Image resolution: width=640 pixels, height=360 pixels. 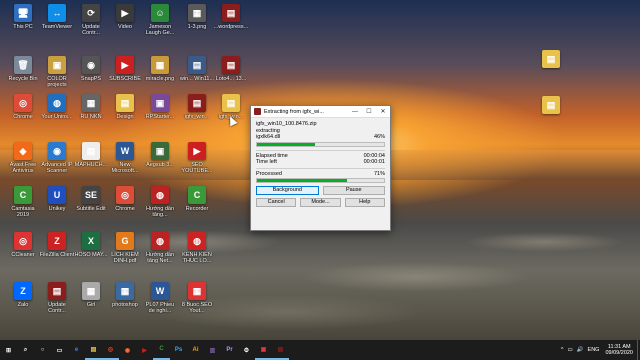 I want to click on desktop-icon: ▣ COLOR projects, so click(x=57, y=76).